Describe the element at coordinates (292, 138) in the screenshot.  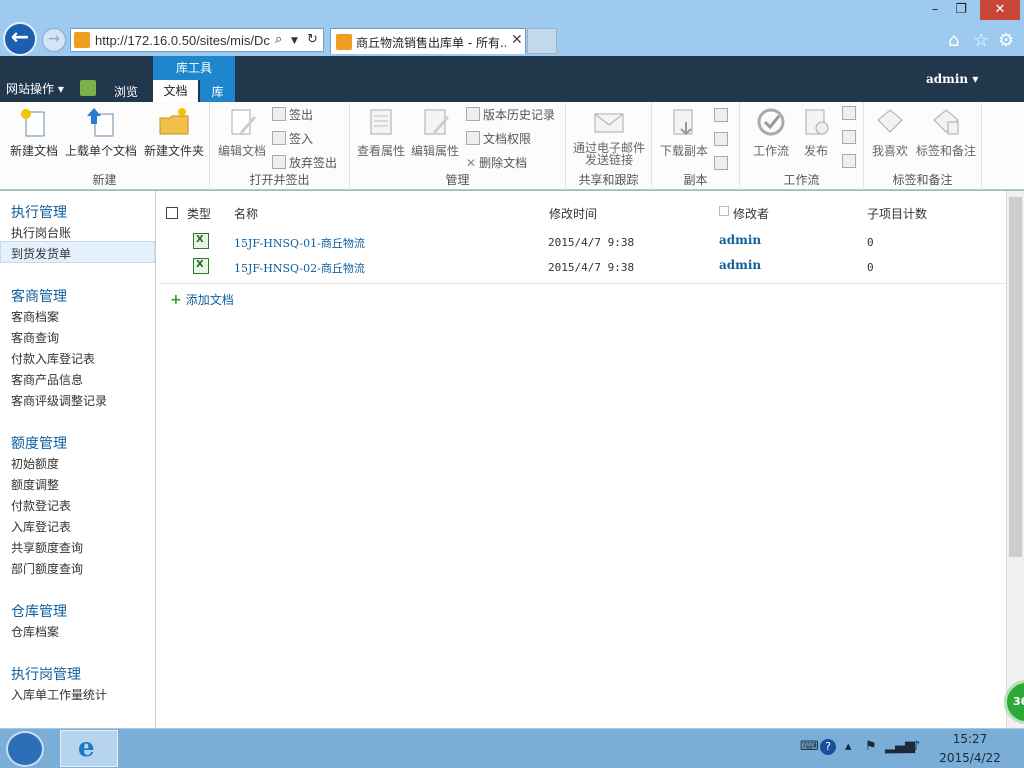
I see `check-in-button: 签入` at that location.